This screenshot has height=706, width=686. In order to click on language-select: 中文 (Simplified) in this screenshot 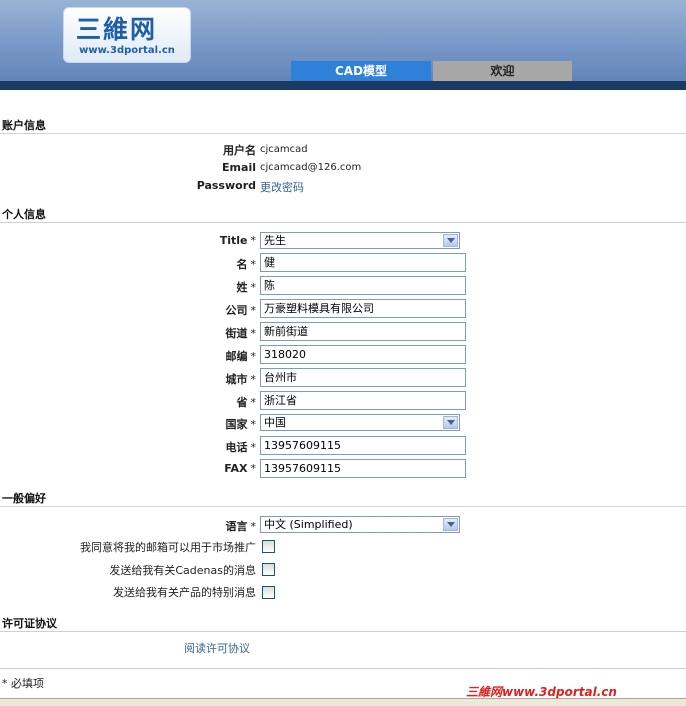, I will do `click(360, 524)`.